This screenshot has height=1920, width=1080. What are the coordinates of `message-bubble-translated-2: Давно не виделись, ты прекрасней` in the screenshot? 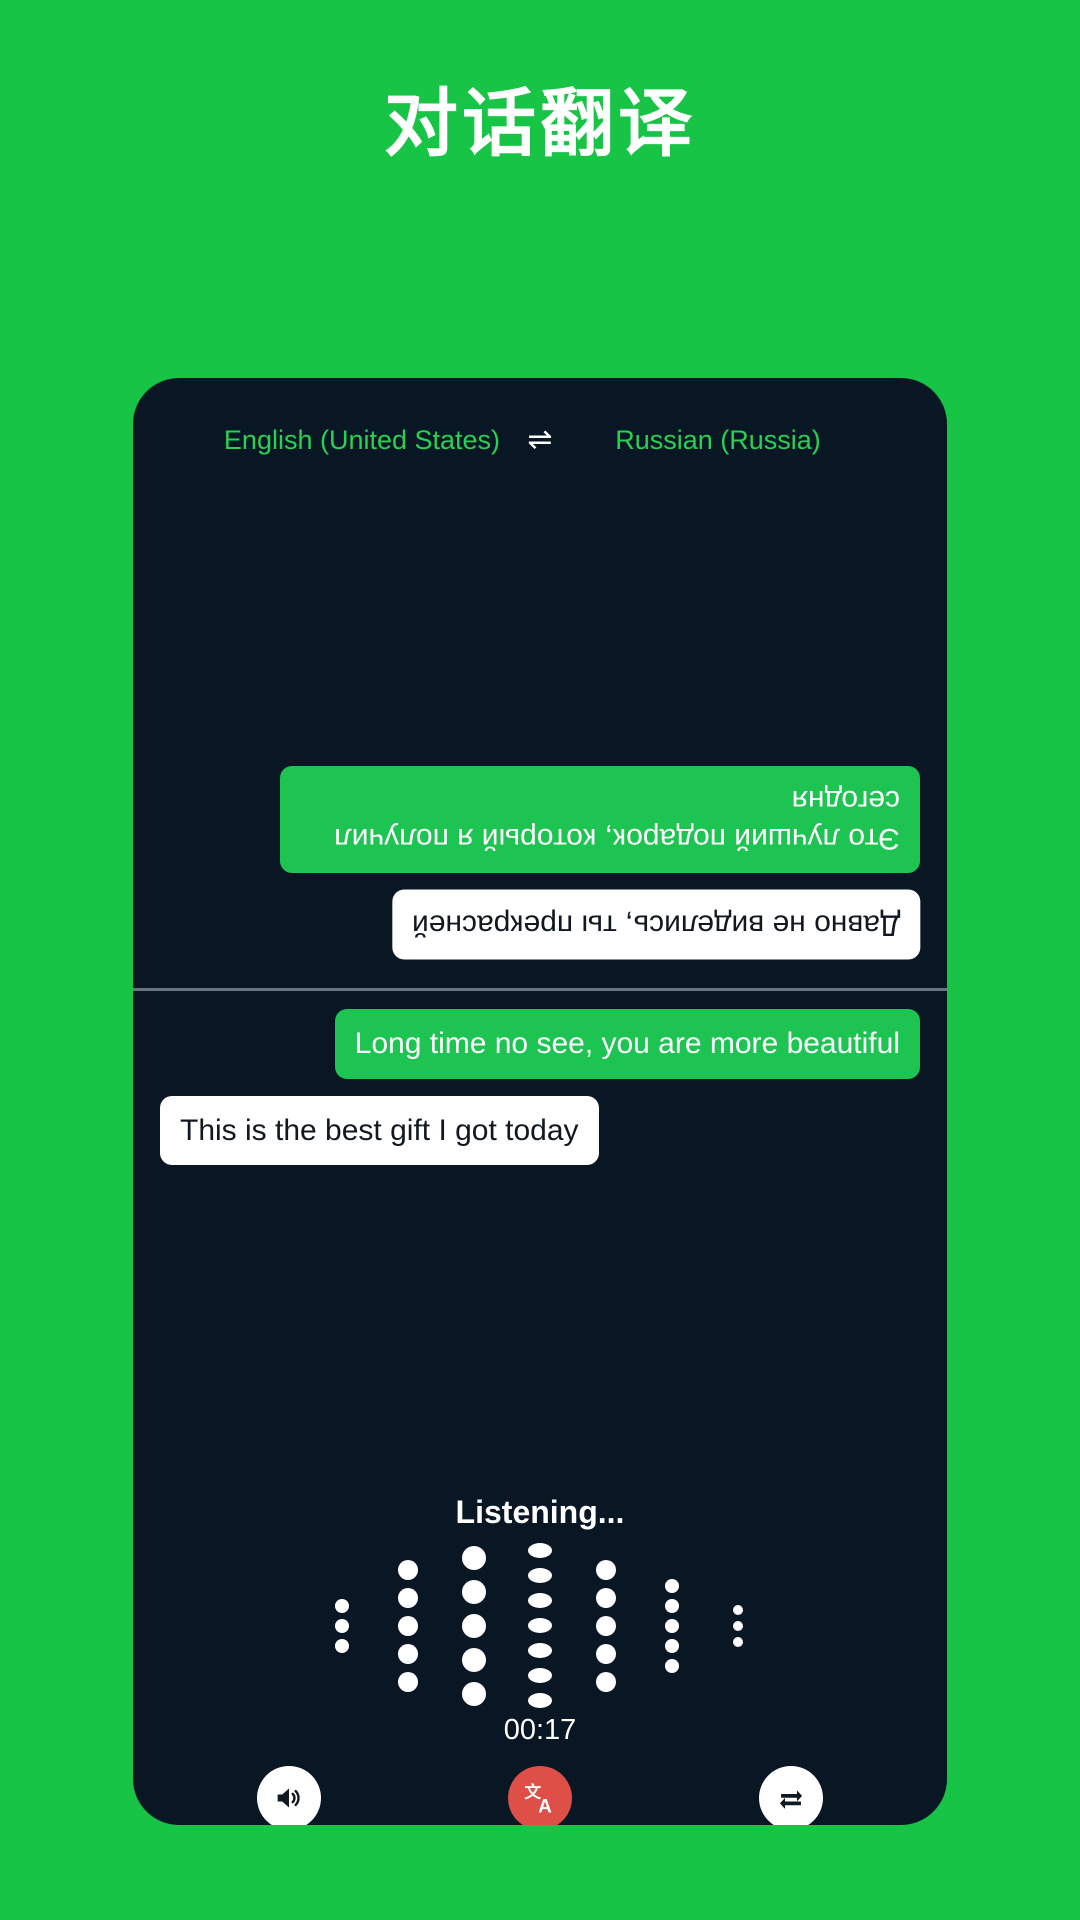 It's located at (655, 924).